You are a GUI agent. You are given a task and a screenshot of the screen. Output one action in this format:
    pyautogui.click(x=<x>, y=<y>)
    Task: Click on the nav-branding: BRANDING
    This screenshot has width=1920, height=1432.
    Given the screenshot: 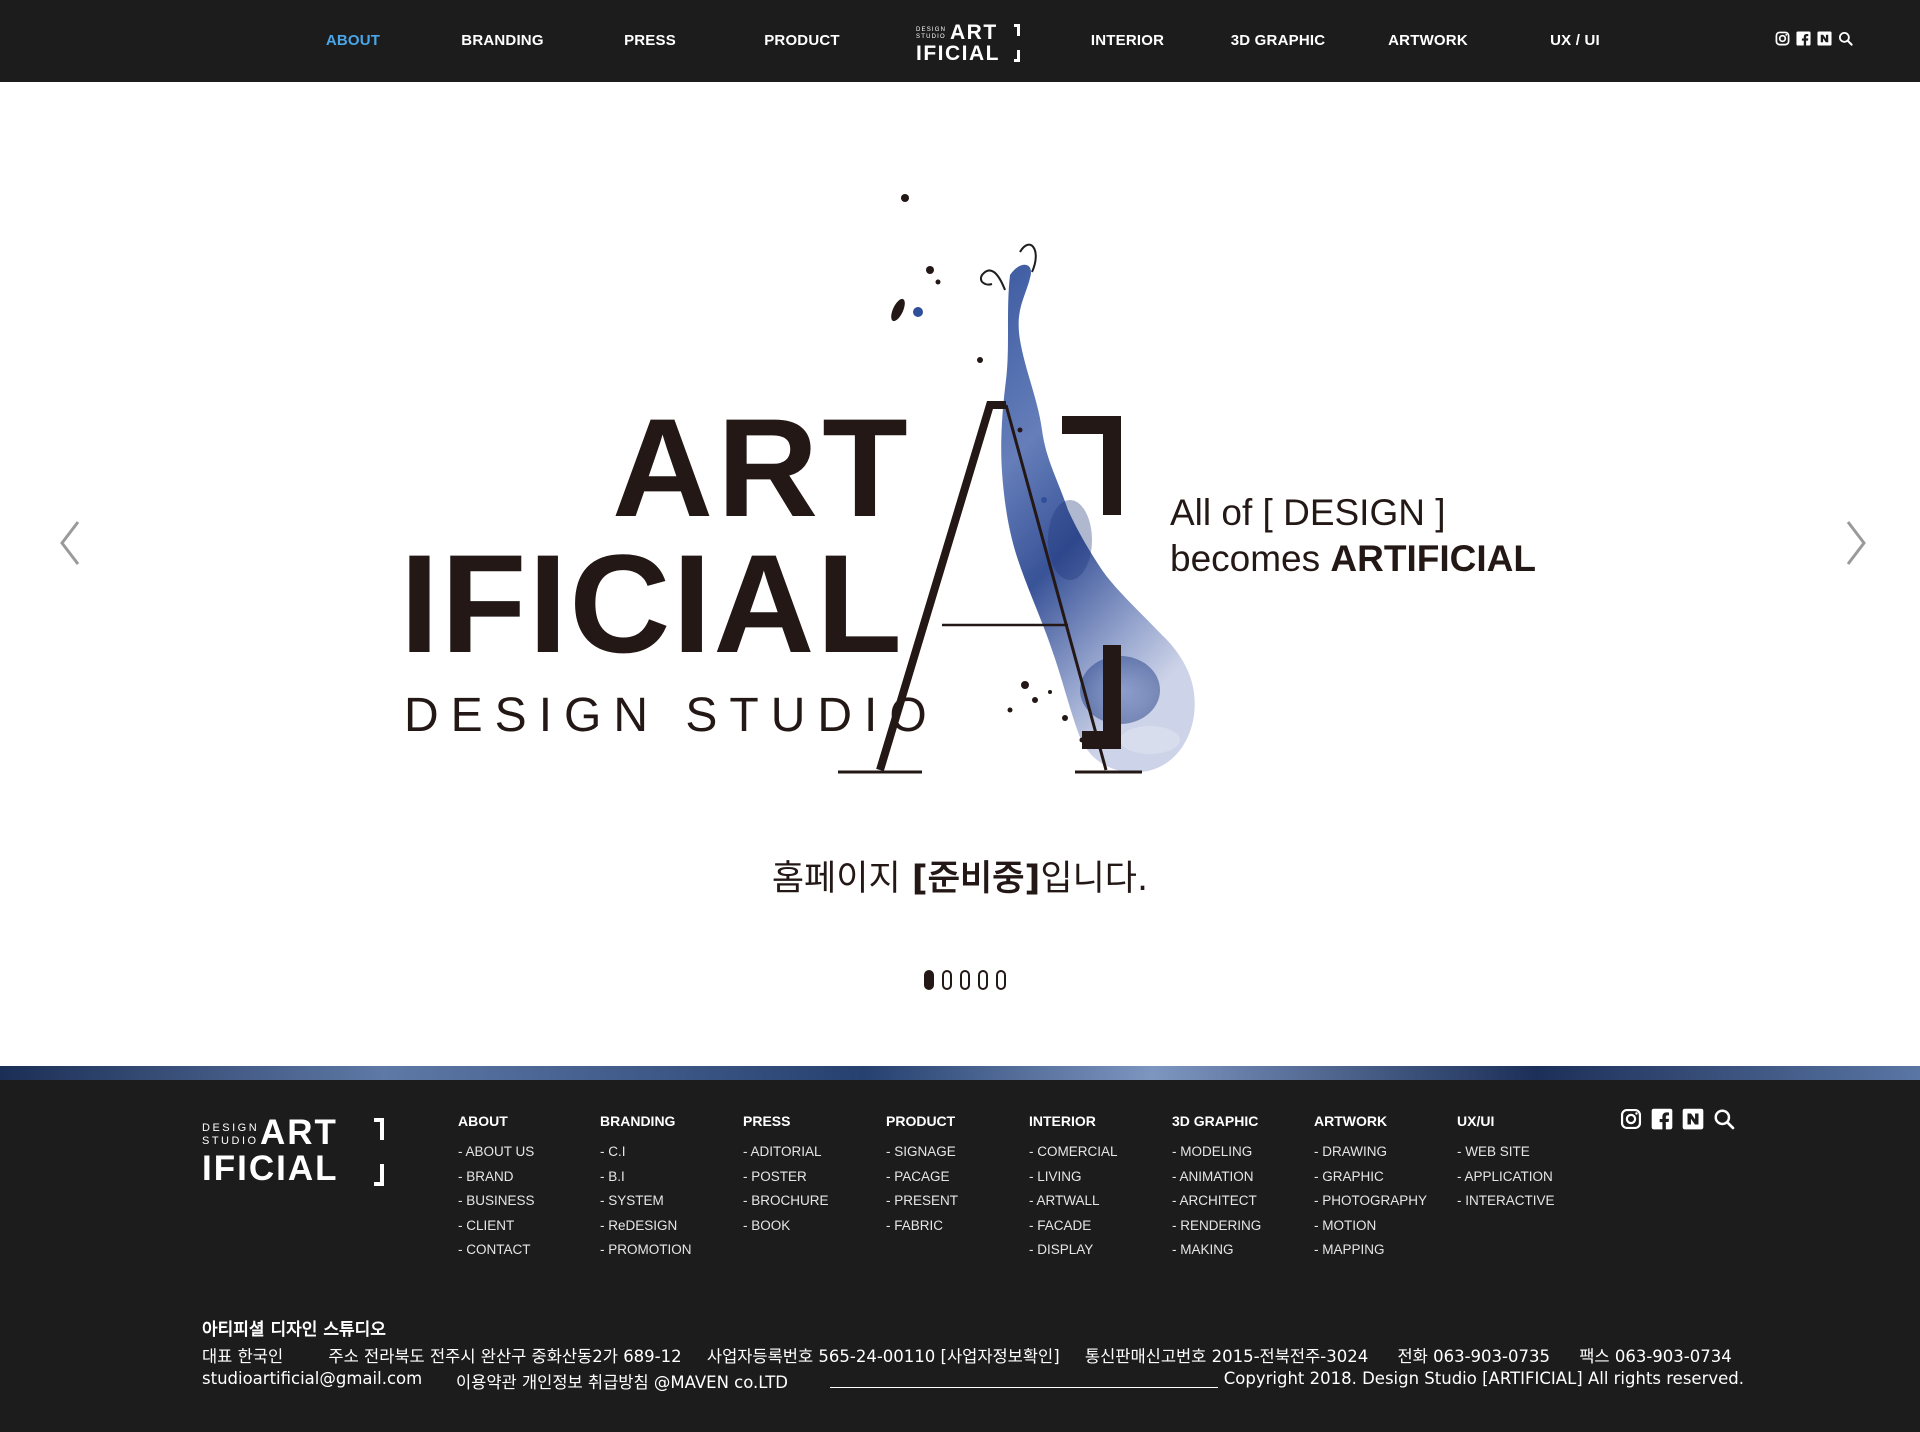 What is the action you would take?
    pyautogui.click(x=502, y=41)
    